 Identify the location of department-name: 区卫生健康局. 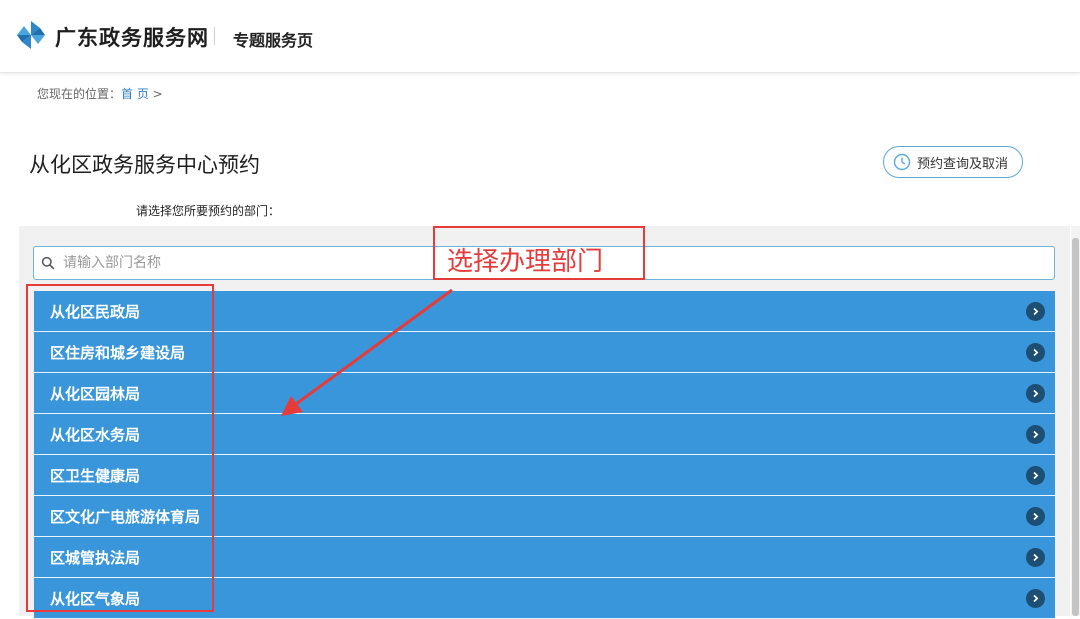
(95, 475).